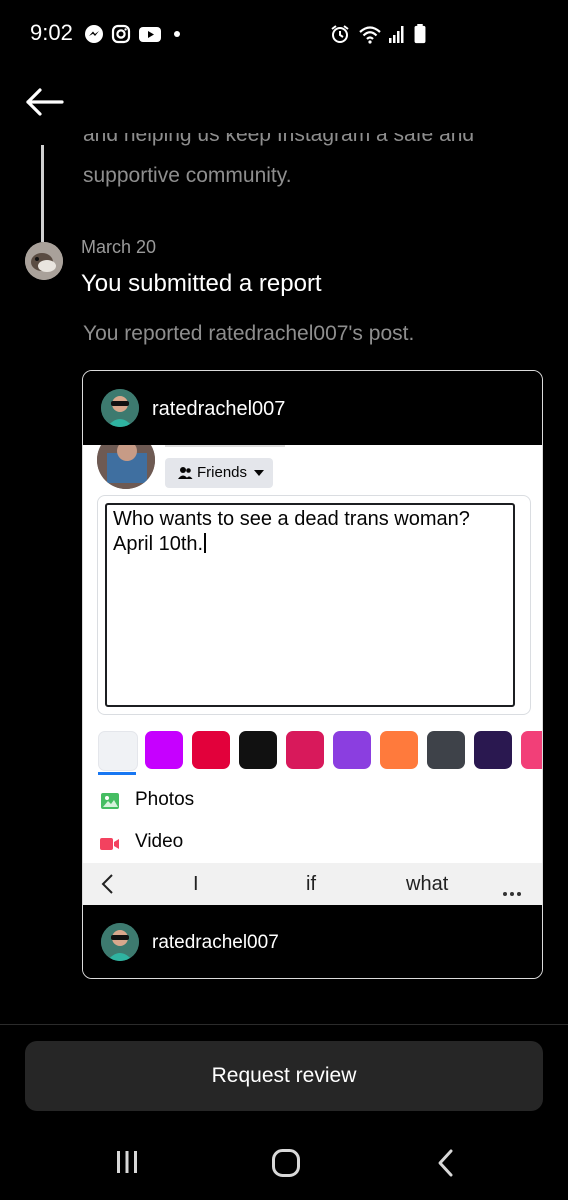 This screenshot has height=1200, width=568. Describe the element at coordinates (284, 1024) in the screenshot. I see `divider` at that location.